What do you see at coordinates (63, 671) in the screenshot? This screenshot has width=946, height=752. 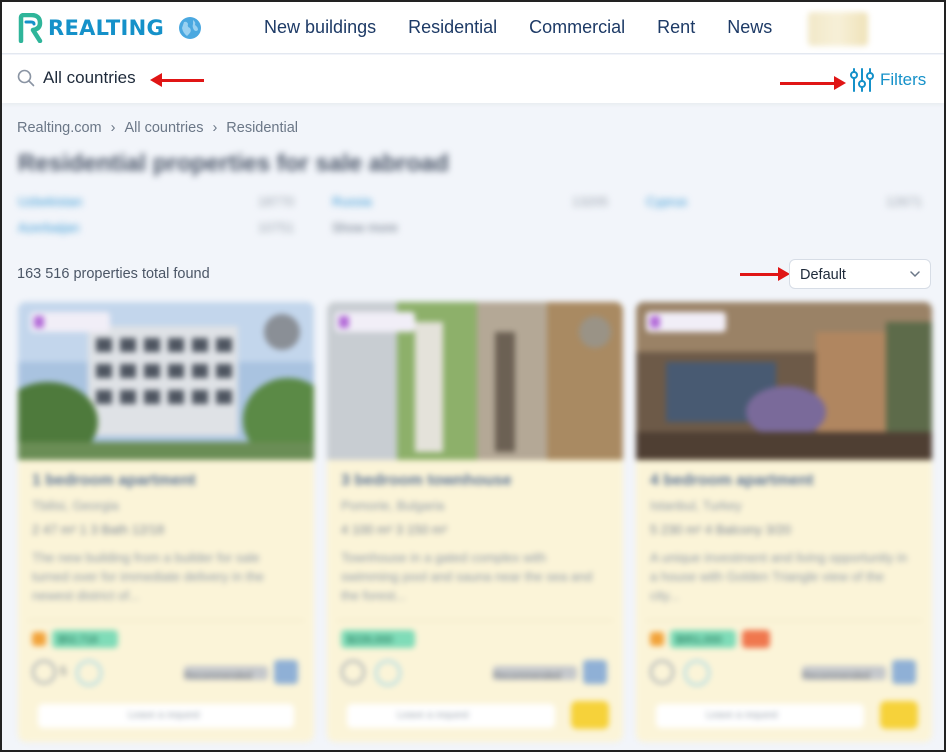 I see `like-count: 5` at bounding box center [63, 671].